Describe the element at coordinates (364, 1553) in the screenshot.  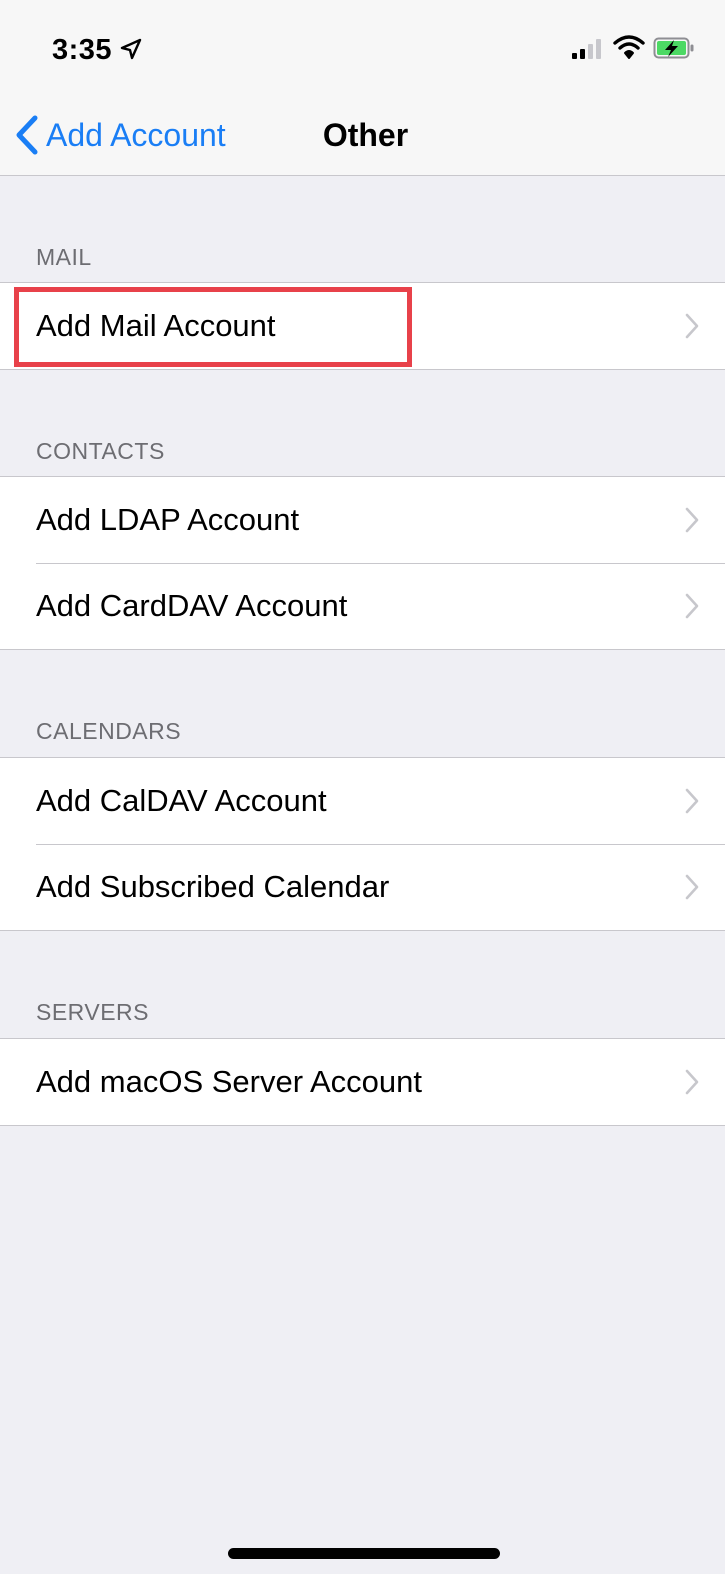
I see `home-indicator` at that location.